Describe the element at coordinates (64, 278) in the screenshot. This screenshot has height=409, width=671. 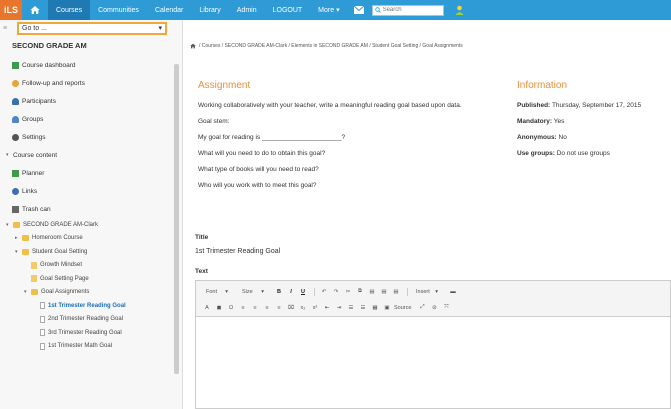
I see `tree-item-label: Goal Setting Page` at that location.